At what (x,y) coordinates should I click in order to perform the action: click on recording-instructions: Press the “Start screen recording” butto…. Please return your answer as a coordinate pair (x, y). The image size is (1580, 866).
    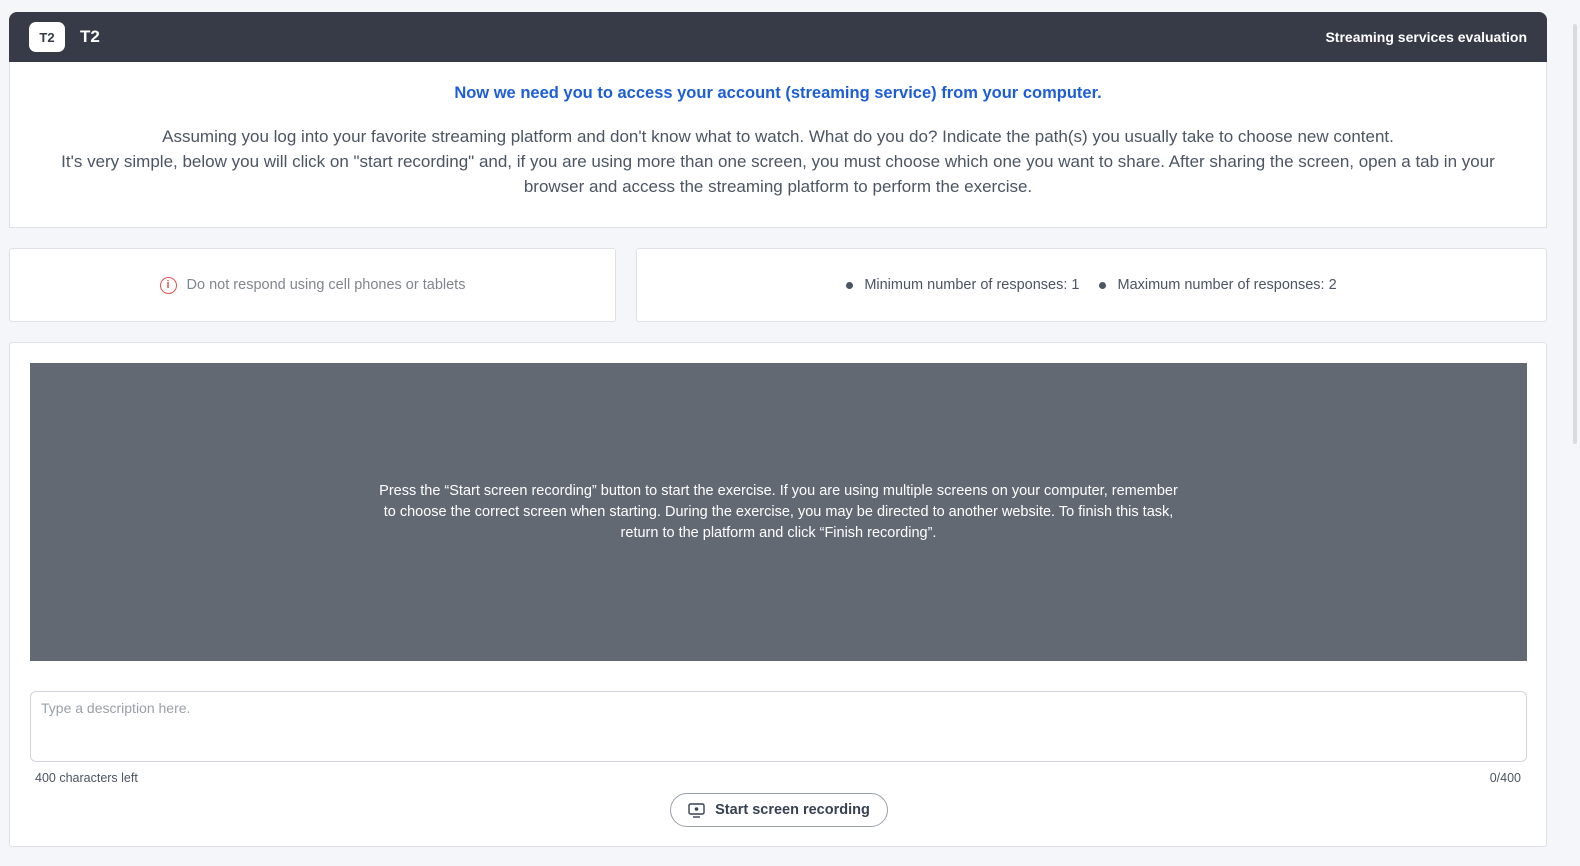
    Looking at the image, I should click on (778, 511).